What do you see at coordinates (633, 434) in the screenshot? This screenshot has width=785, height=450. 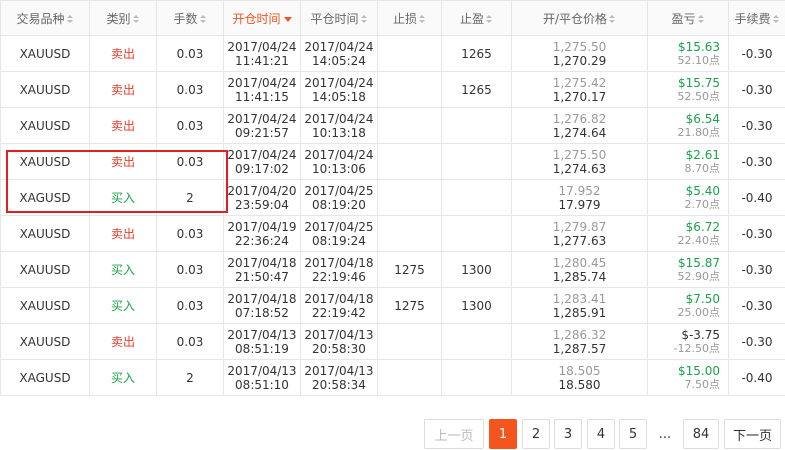 I see `page-button-5: 5` at bounding box center [633, 434].